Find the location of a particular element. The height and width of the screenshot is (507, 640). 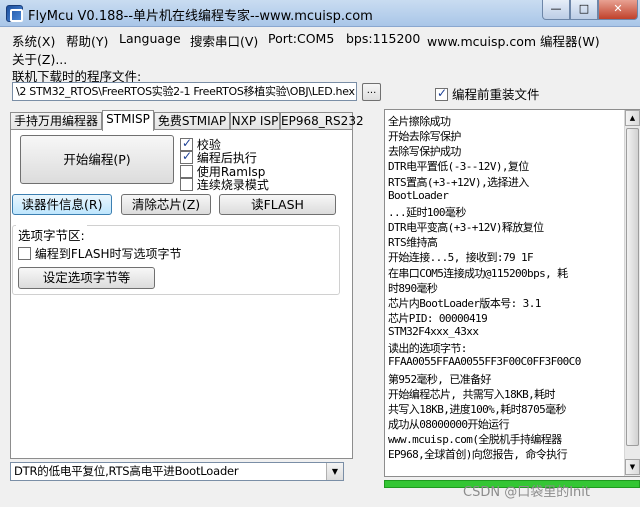

log-line: 去除写保护成功 is located at coordinates (424, 152).